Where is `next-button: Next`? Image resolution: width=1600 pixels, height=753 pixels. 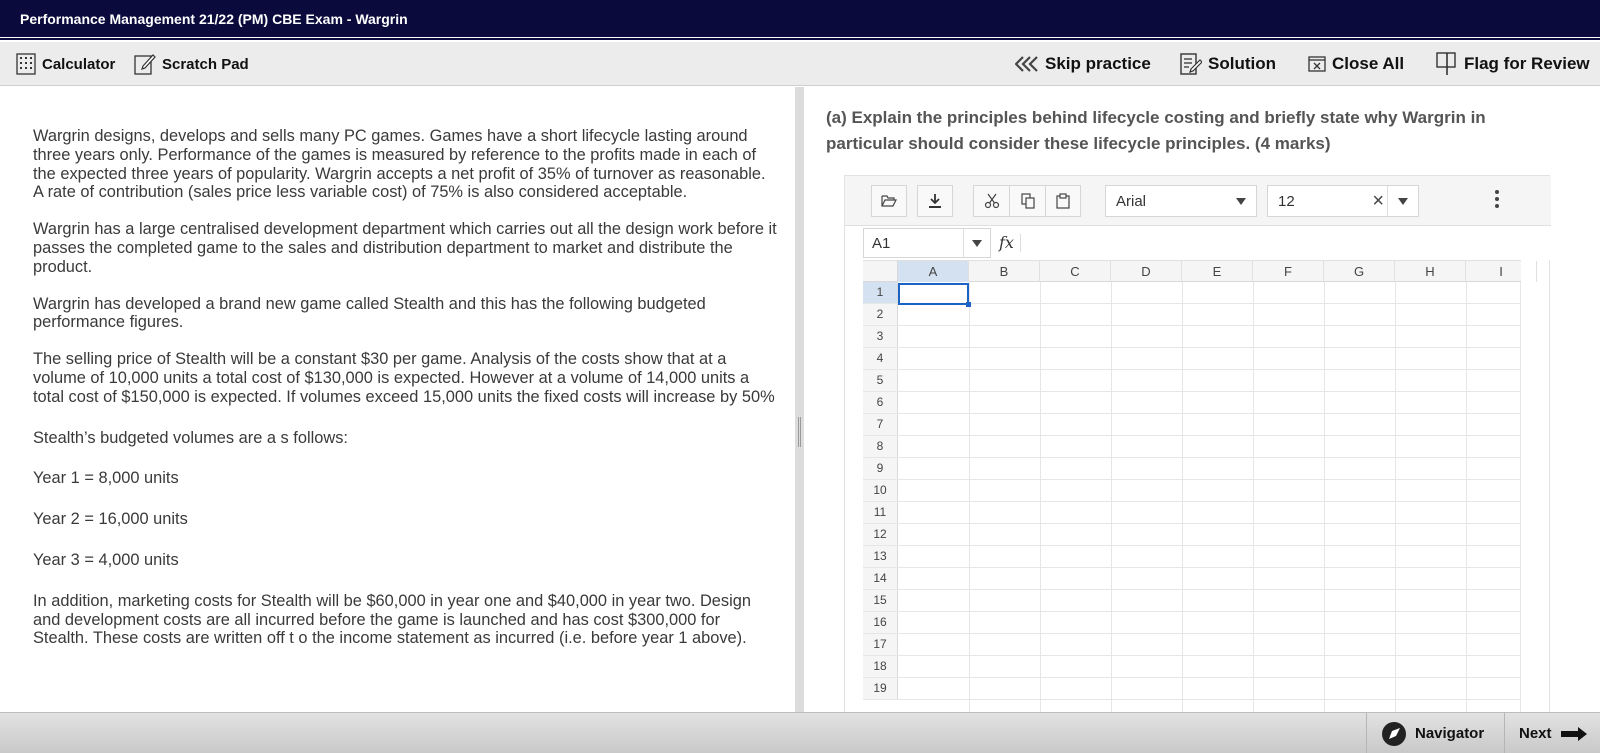 next-button: Next is located at coordinates (1552, 733).